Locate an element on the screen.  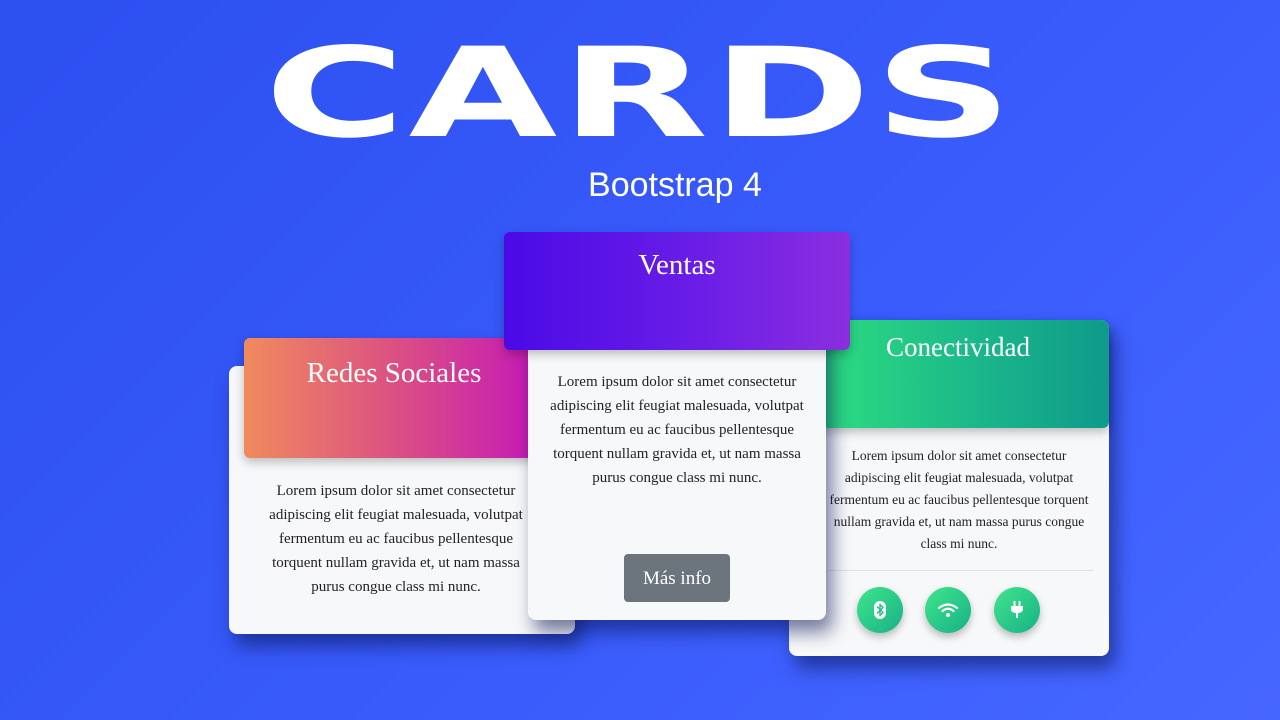
wifi-icon is located at coordinates (948, 610).